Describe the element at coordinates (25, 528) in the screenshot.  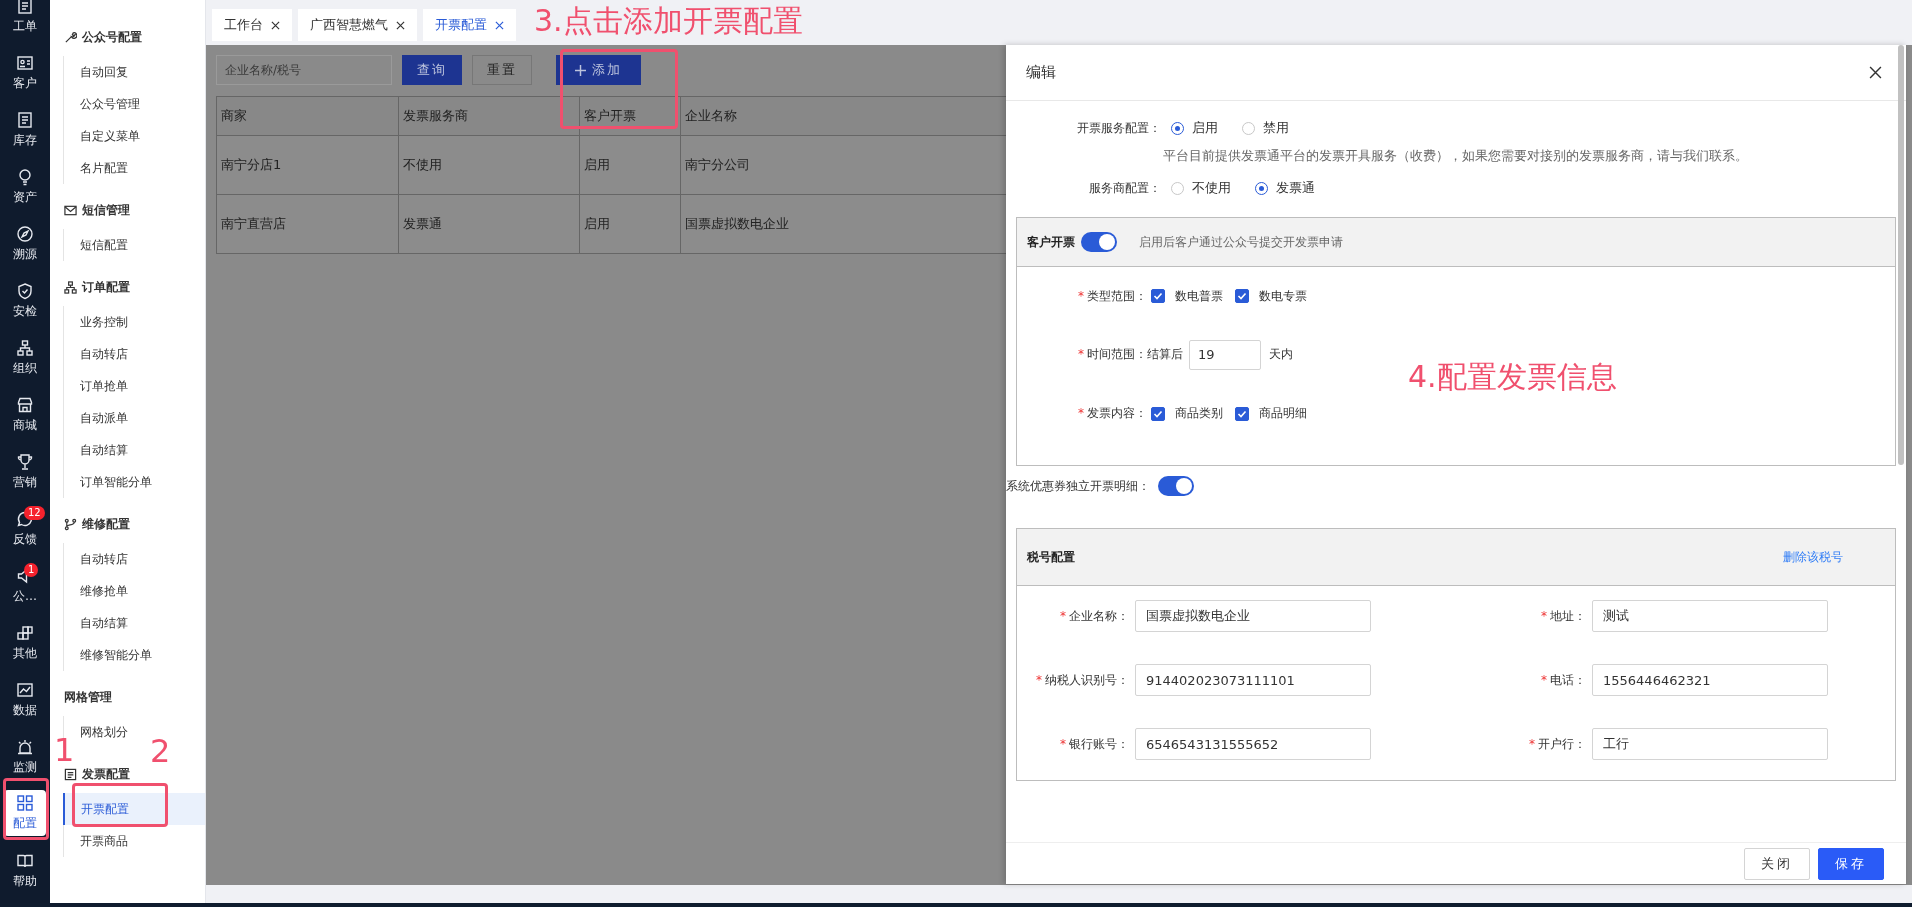
I see `nav-item: 反馈 12` at that location.